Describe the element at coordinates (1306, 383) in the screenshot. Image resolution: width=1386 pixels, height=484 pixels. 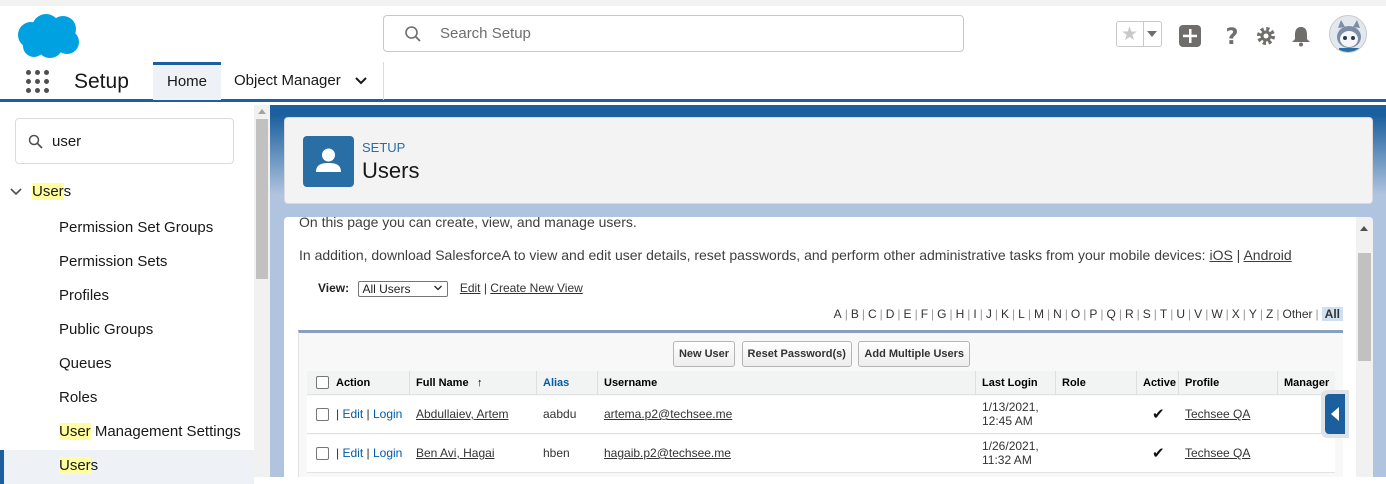
I see `column-header-manager: Manager` at that location.